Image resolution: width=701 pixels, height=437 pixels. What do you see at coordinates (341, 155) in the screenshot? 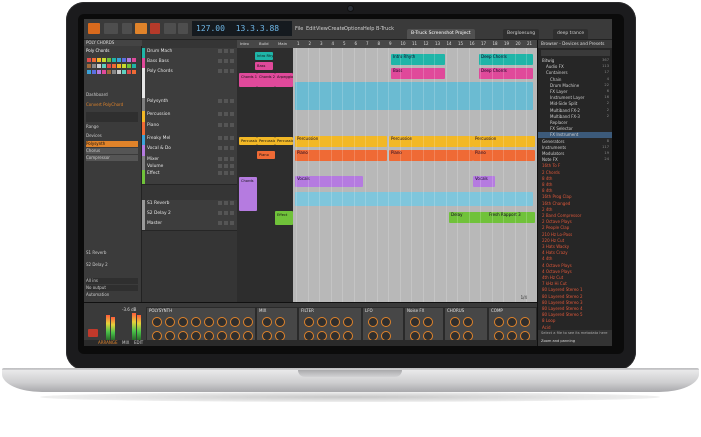
I see `arrange-clip: Piano` at bounding box center [341, 155].